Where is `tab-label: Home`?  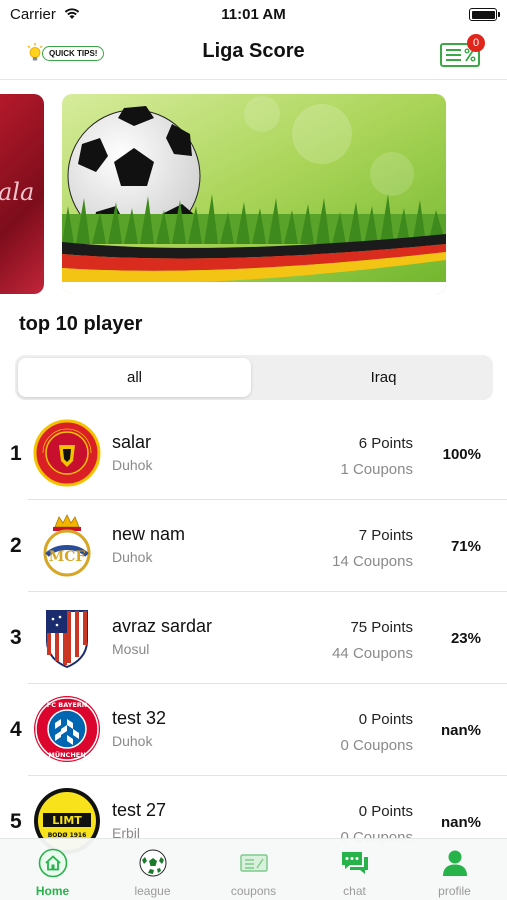
tab-label: Home is located at coordinates (52, 891).